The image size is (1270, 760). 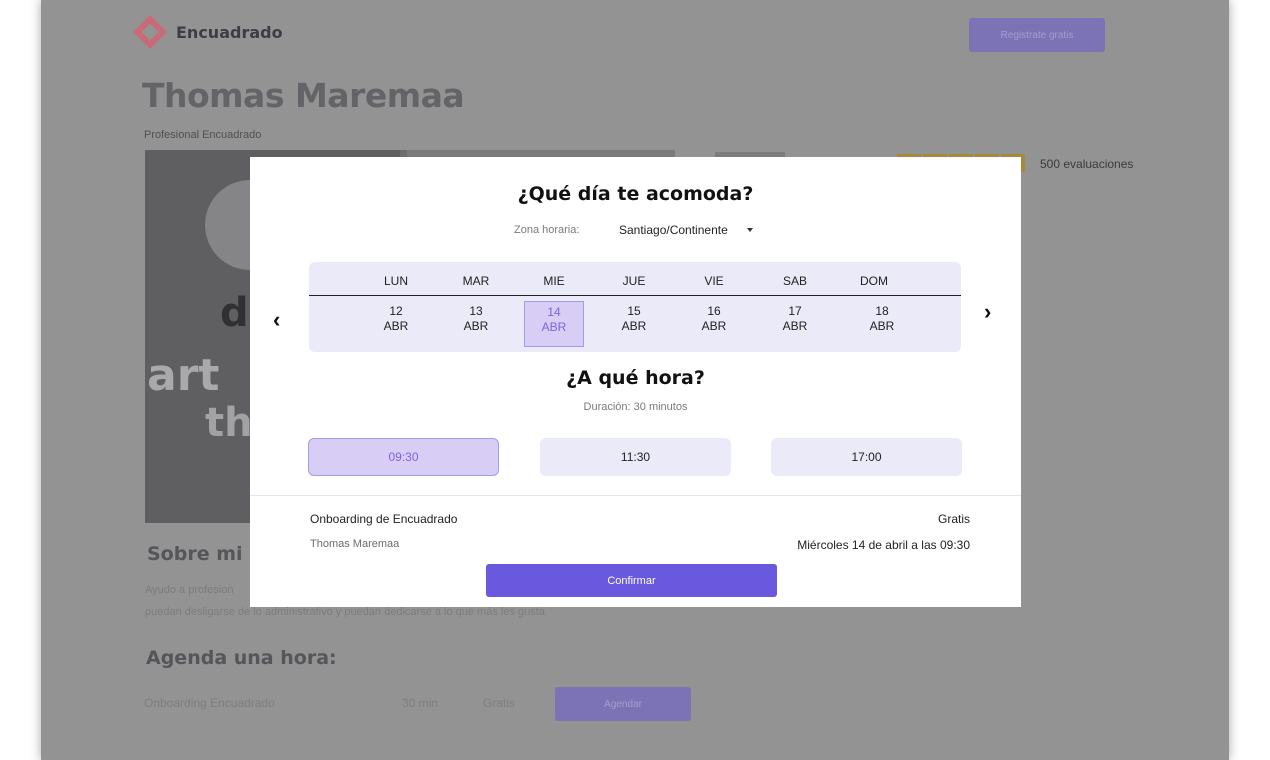 I want to click on agenda-button: Agendar, so click(x=623, y=704).